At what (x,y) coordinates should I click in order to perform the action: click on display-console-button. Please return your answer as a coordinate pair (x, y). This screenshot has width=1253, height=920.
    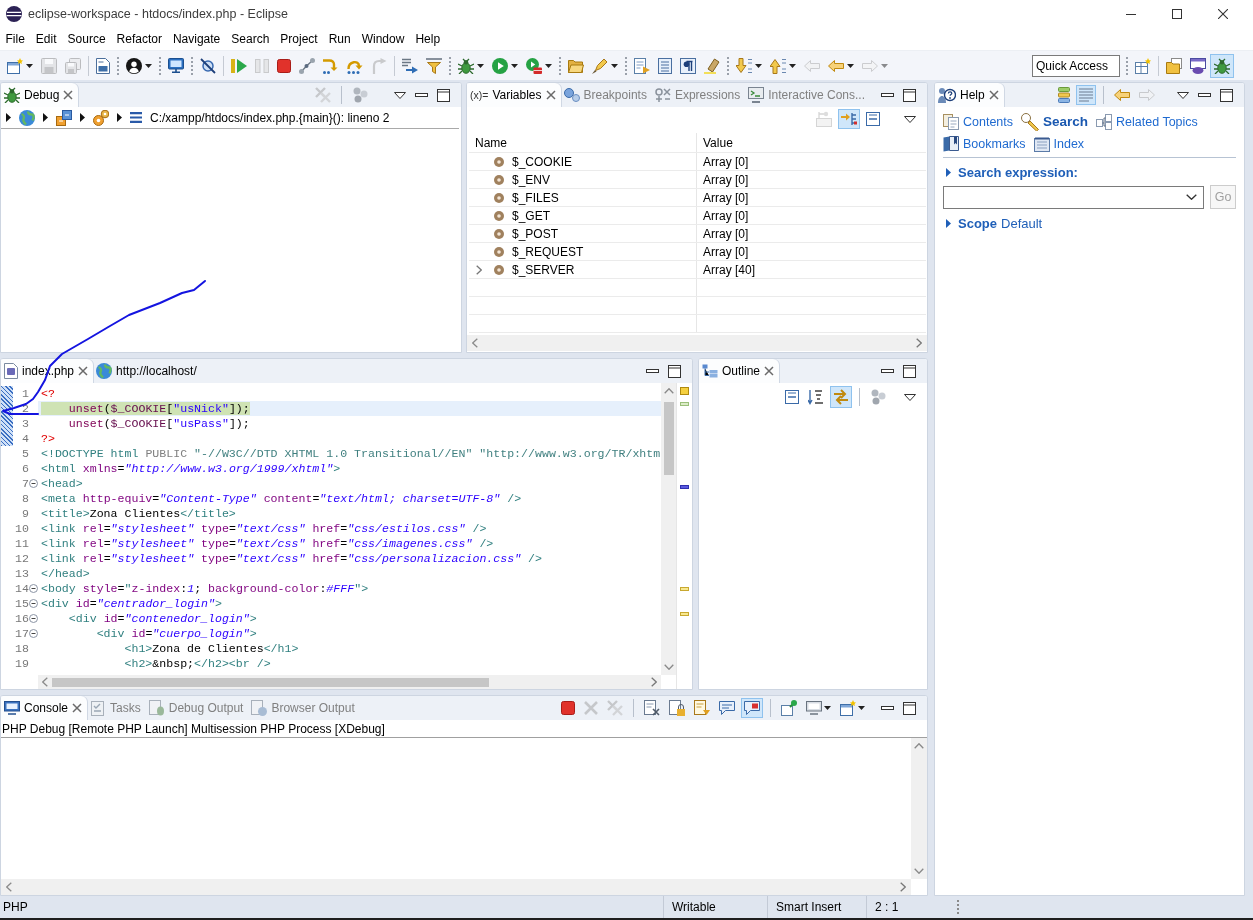
    Looking at the image, I should click on (818, 708).